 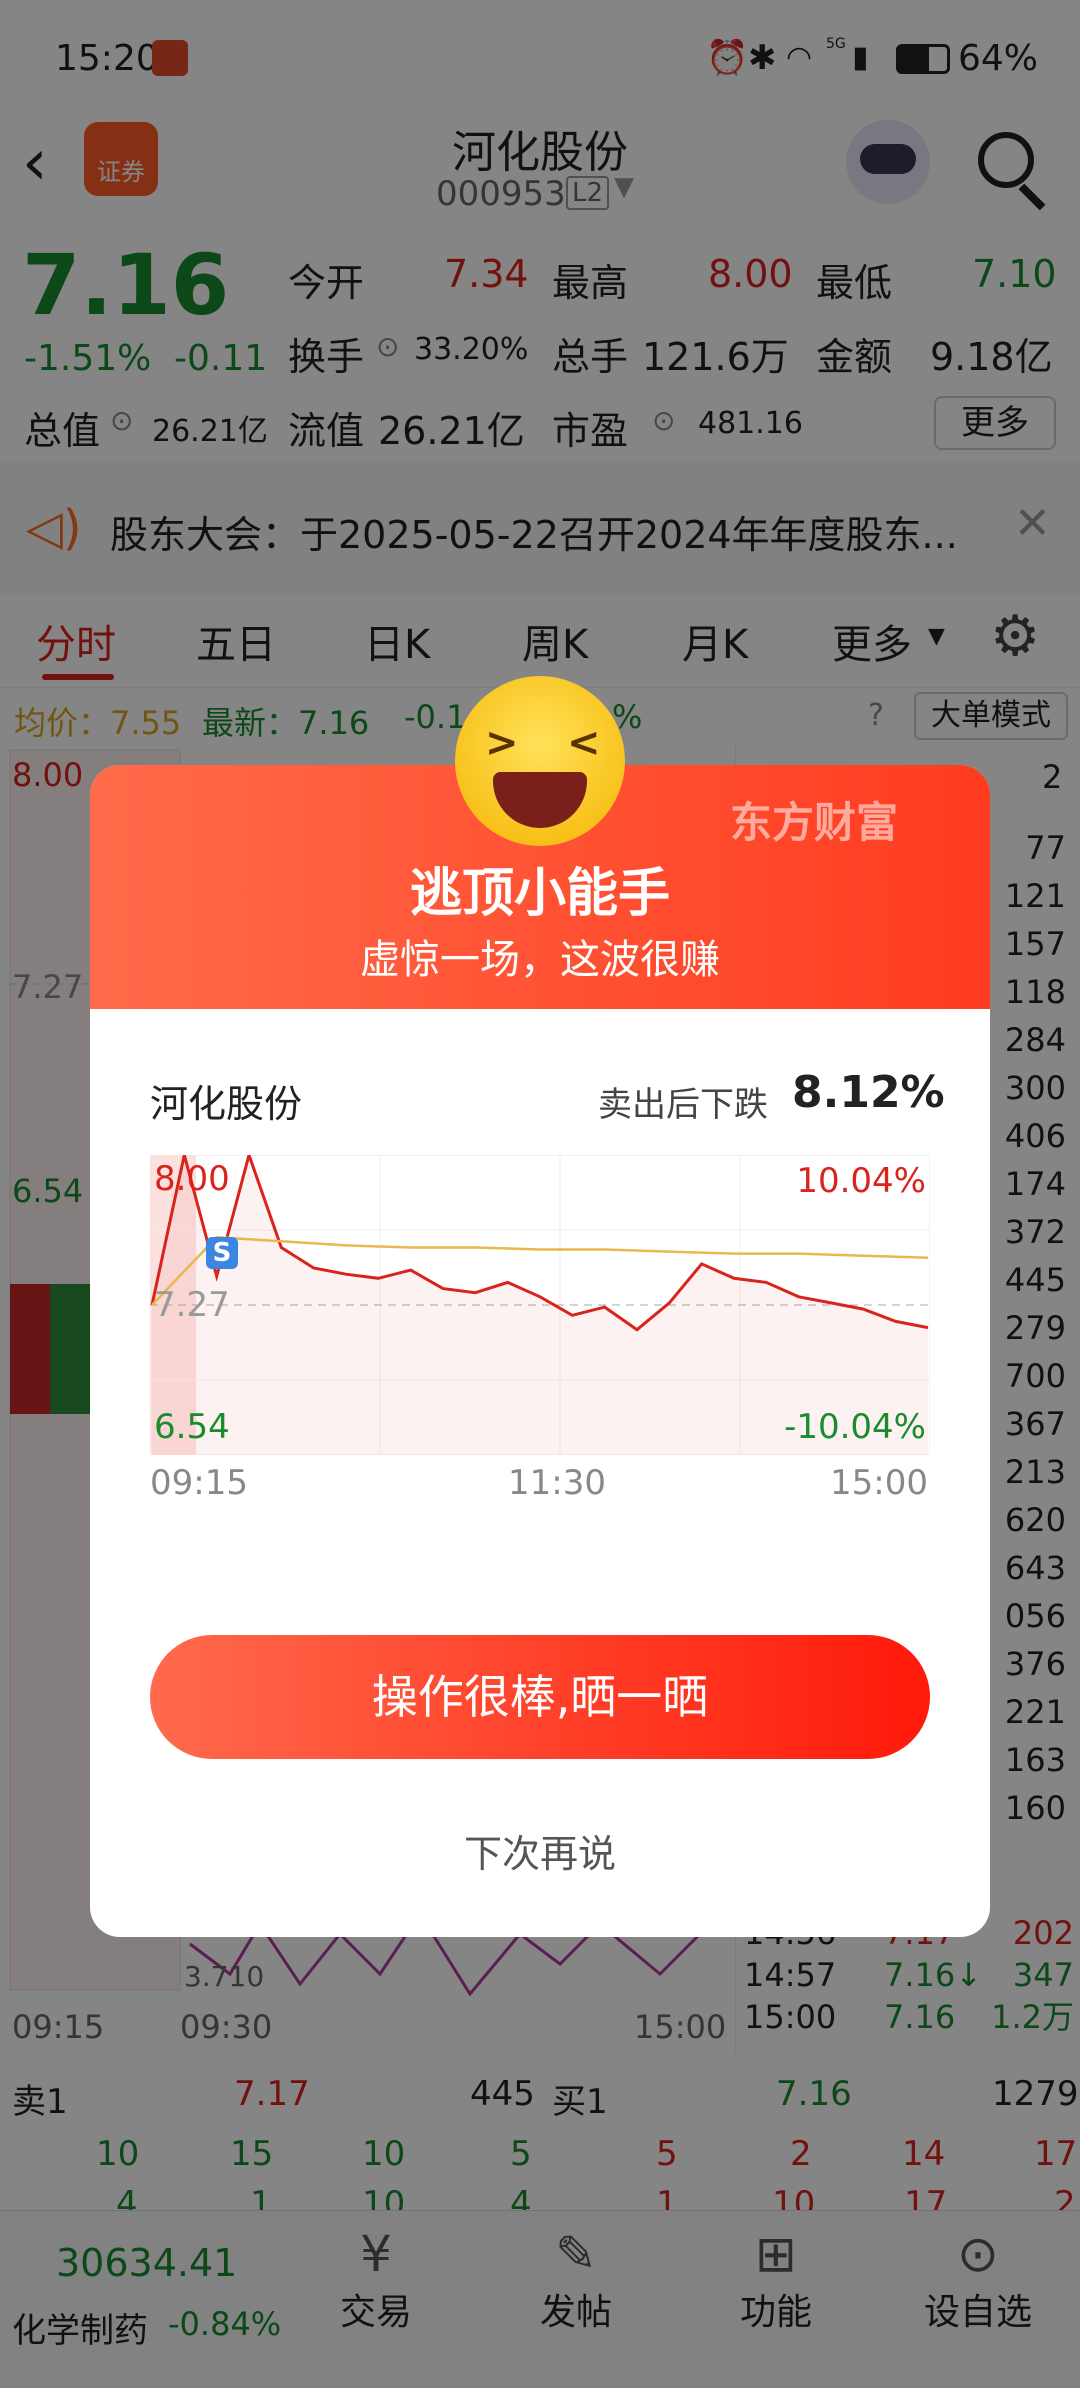 What do you see at coordinates (540, 1302) in the screenshot?
I see `modal-chart: 8.00 7.27 6.54 10.04% -10.04% S` at bounding box center [540, 1302].